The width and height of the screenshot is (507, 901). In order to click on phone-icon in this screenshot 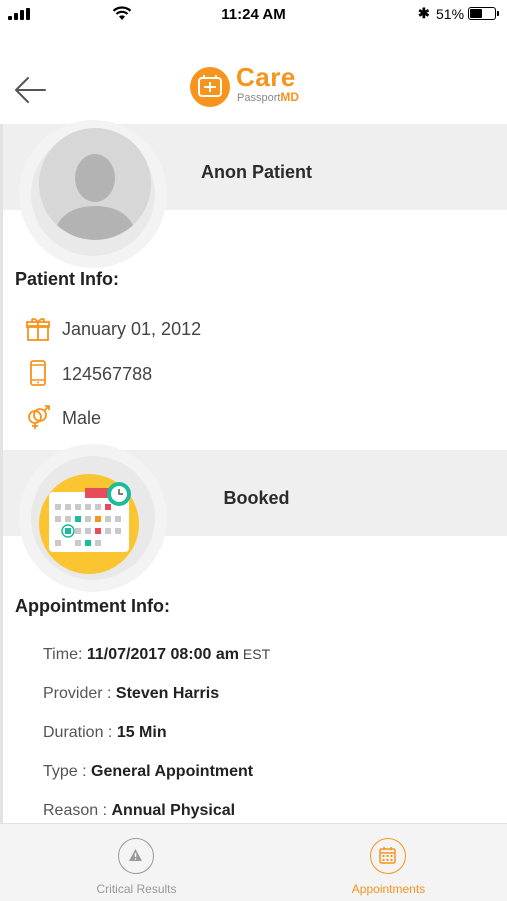, I will do `click(38, 373)`.